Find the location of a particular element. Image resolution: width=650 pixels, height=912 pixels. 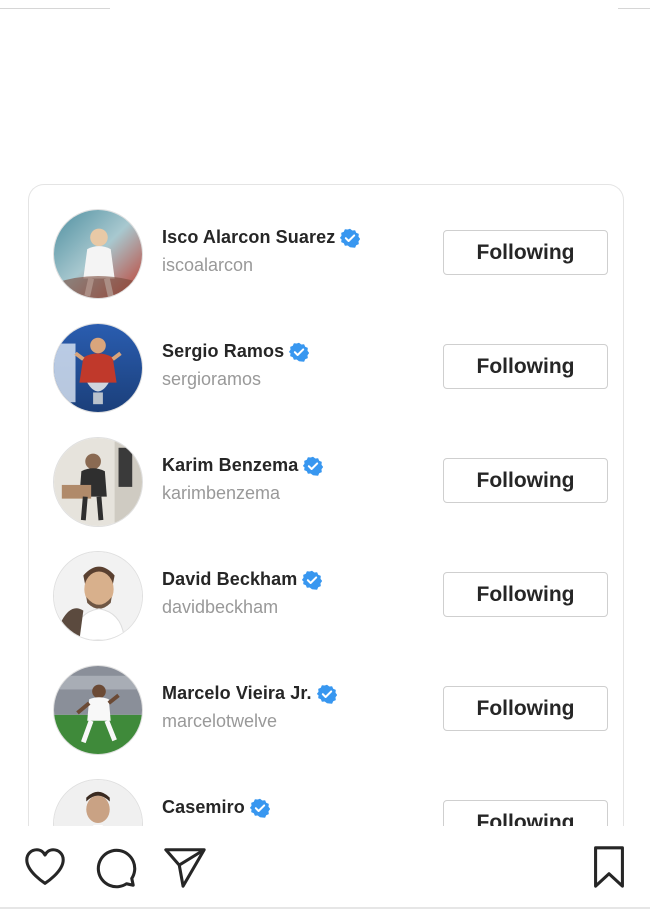

post-action-bar is located at coordinates (325, 869).